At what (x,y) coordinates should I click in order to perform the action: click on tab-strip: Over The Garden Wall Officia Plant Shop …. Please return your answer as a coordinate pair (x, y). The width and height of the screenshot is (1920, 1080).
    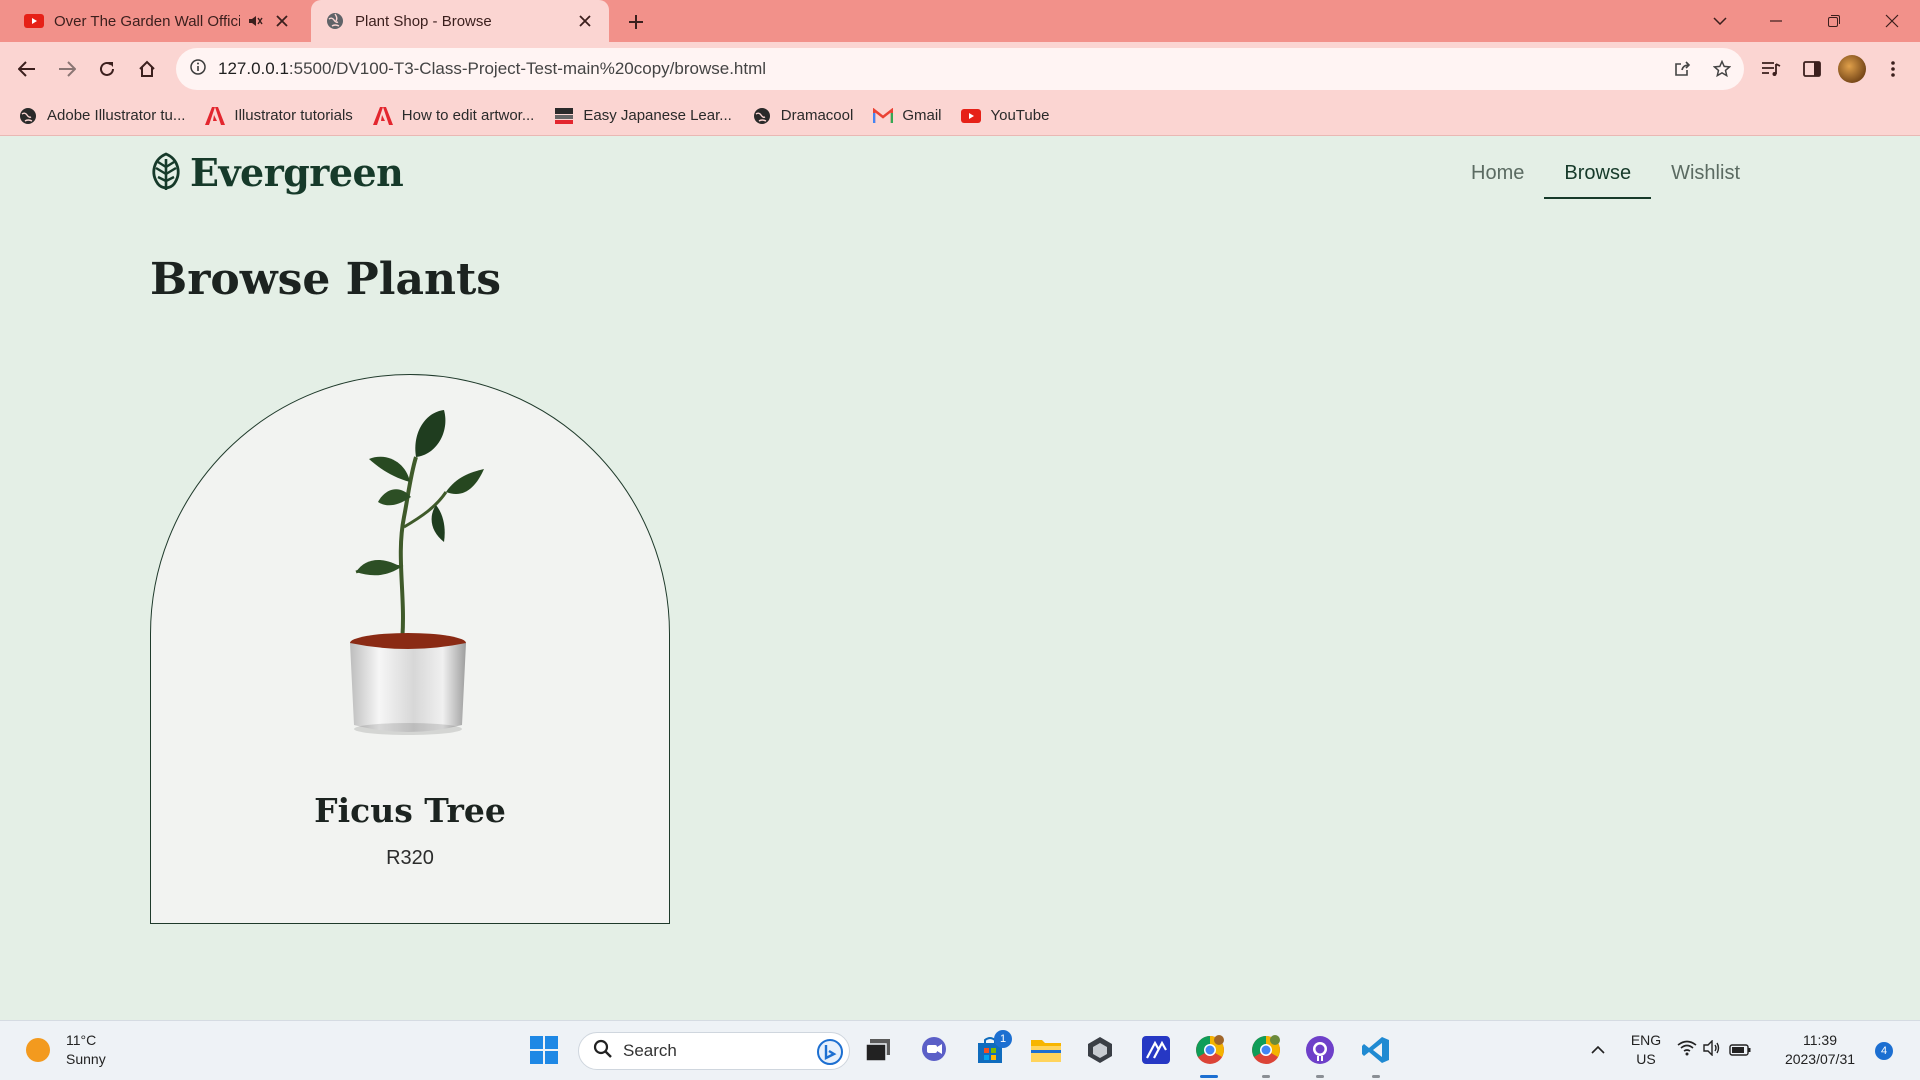
    Looking at the image, I should click on (960, 21).